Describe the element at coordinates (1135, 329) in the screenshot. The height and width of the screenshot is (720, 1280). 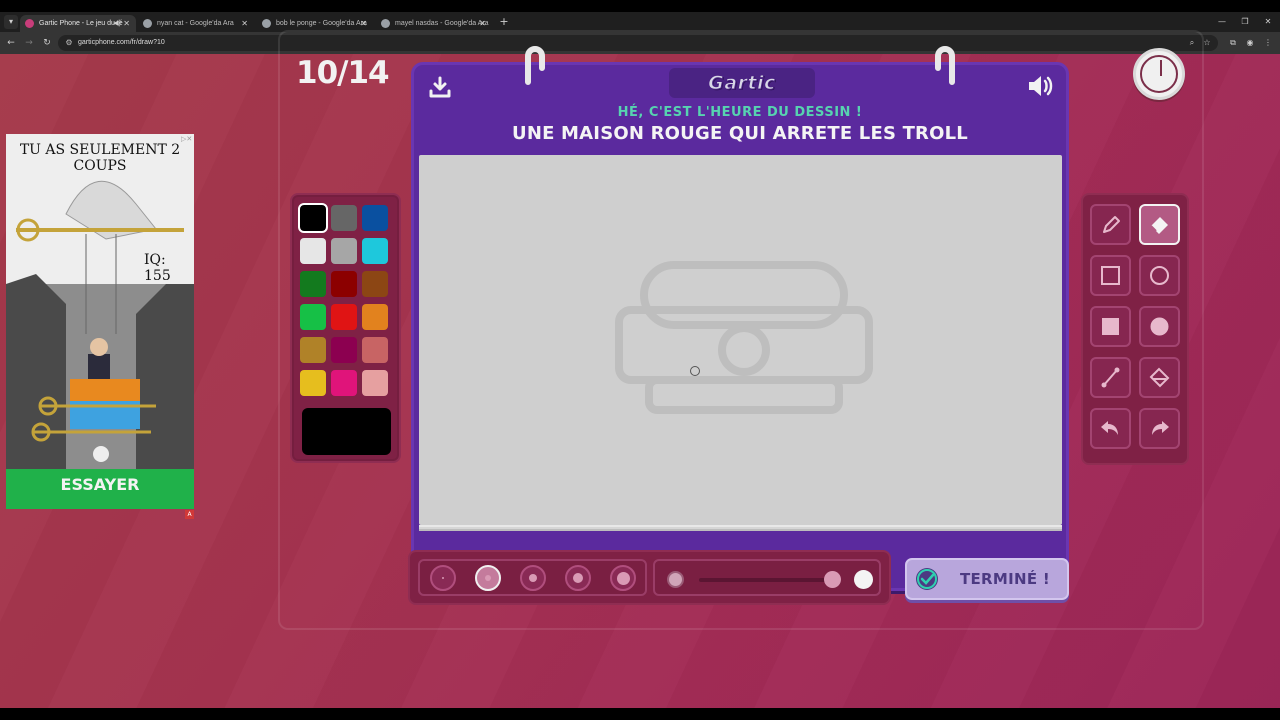
I see `tool-panel` at that location.